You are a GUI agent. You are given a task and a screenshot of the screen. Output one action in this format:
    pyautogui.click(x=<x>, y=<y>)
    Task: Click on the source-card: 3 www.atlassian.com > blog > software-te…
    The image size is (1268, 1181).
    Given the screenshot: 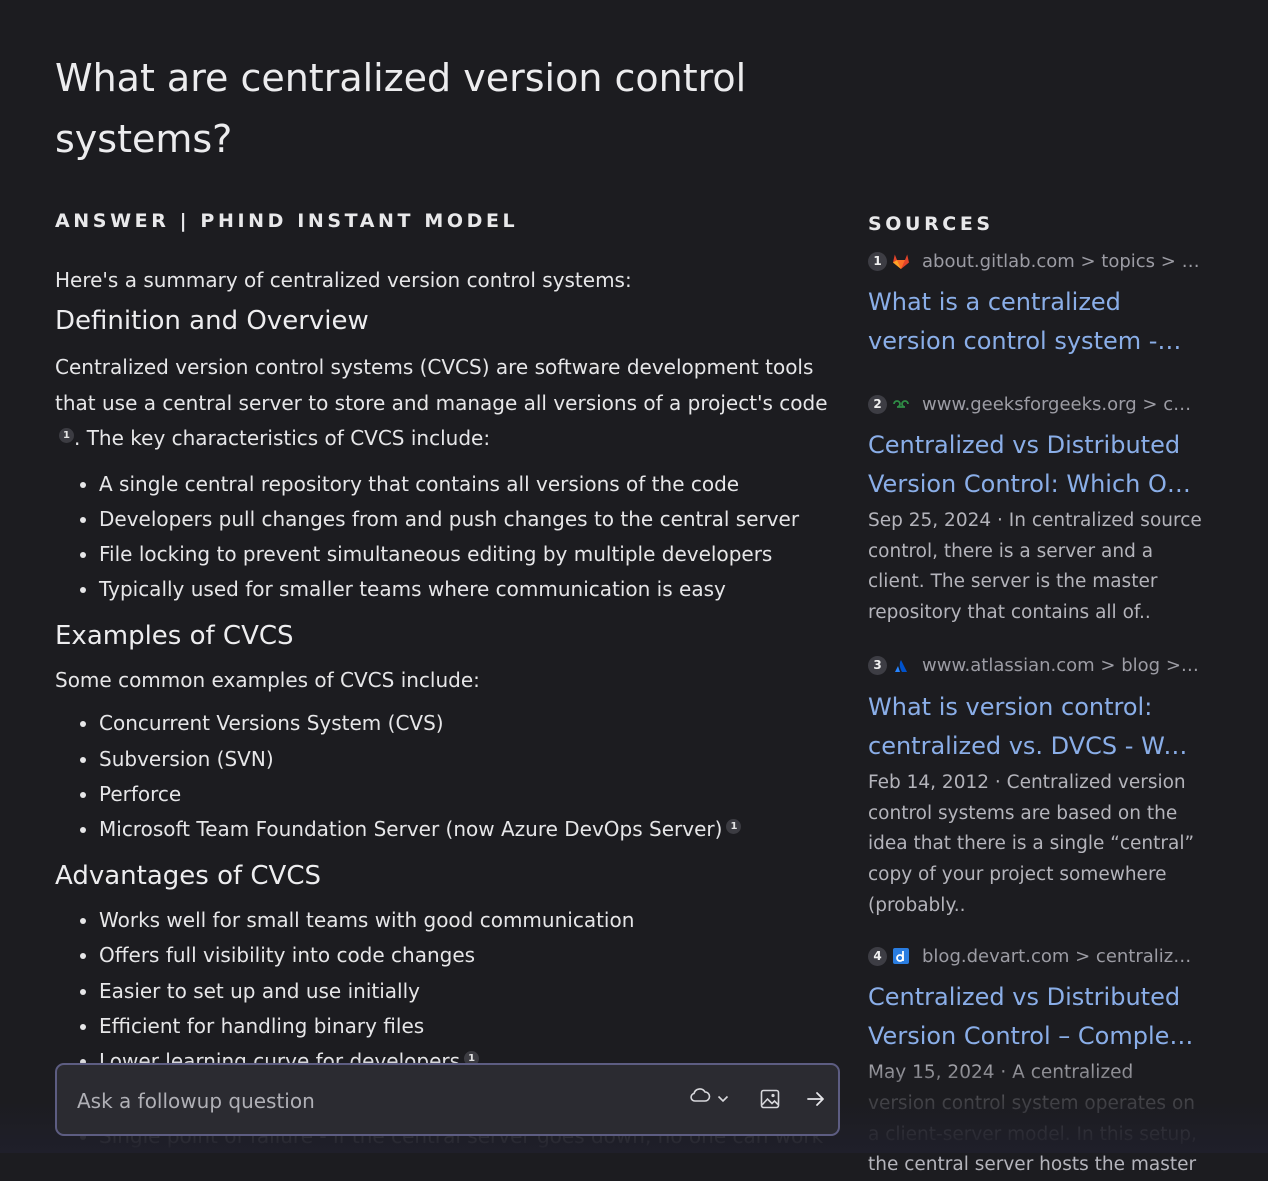 What is the action you would take?
    pyautogui.click(x=1035, y=787)
    